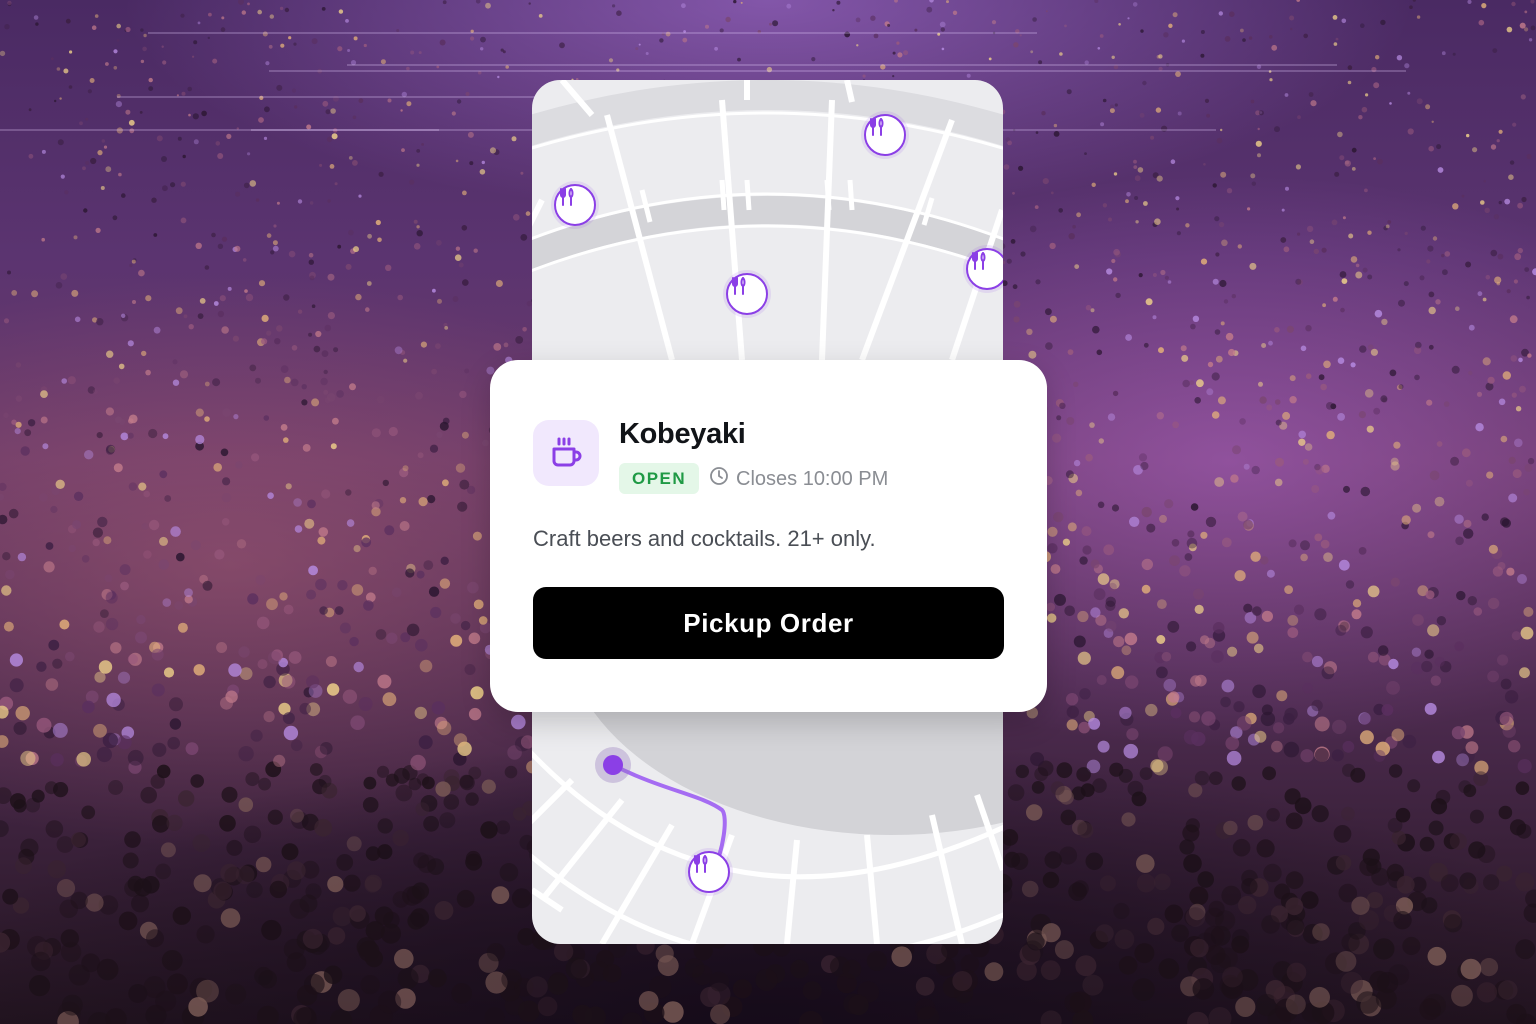 This screenshot has width=1536, height=1024. Describe the element at coordinates (682, 434) in the screenshot. I see `venue-name: Kobeyaki` at that location.